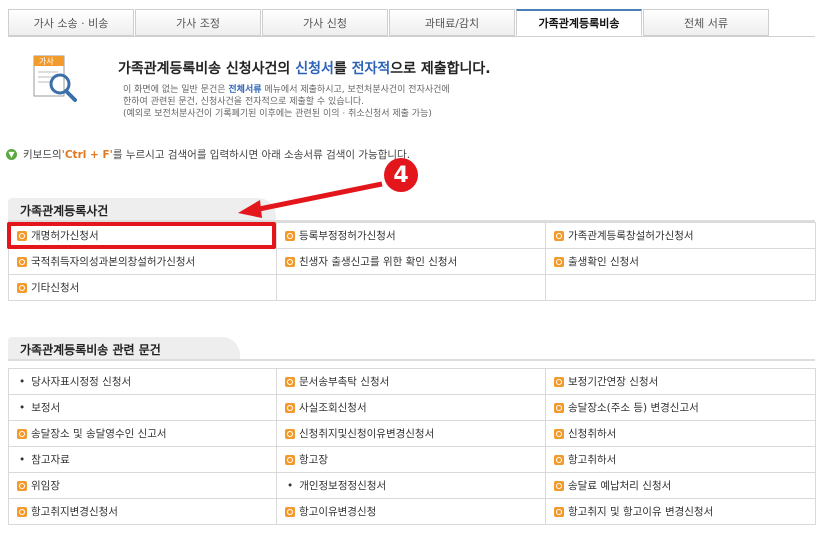 The height and width of the screenshot is (536, 827). I want to click on document-link: 송달료 예납처리 신청서, so click(684, 485).